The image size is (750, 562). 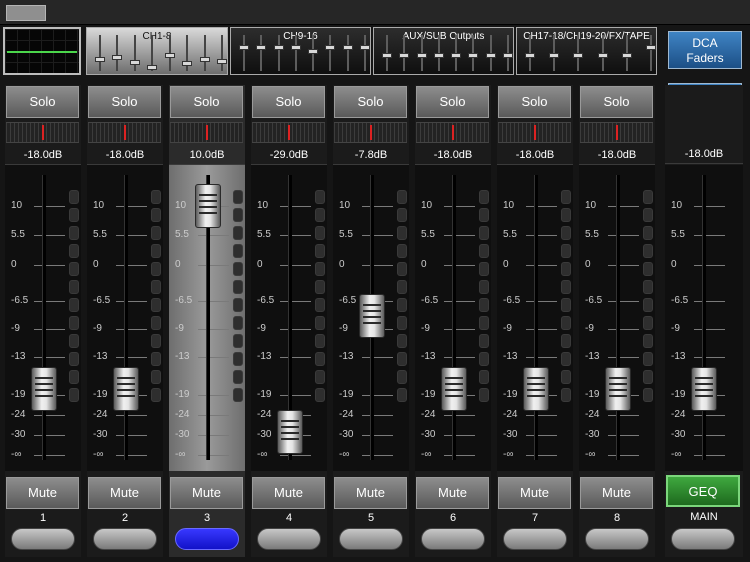 What do you see at coordinates (125, 518) in the screenshot?
I see `channel-number: 2` at bounding box center [125, 518].